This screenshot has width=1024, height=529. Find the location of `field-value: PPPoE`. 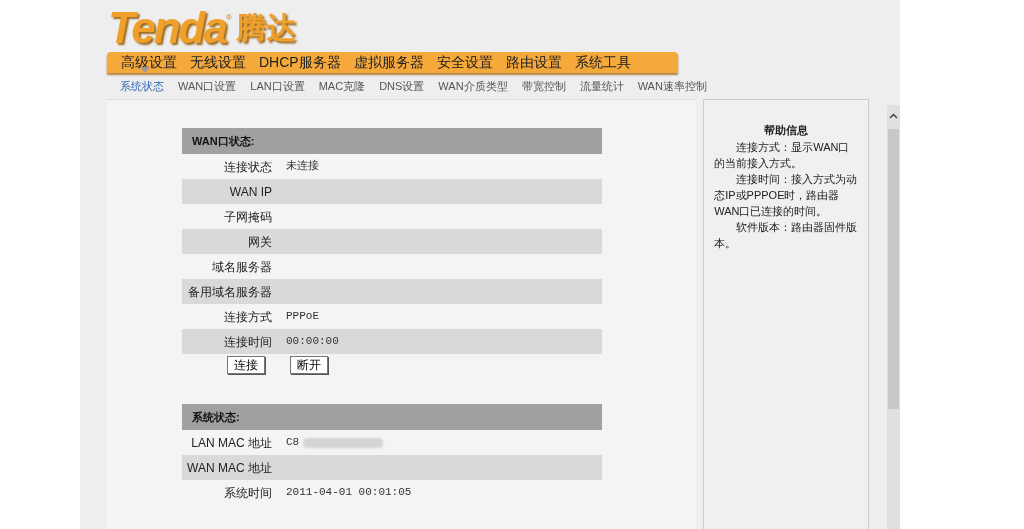

field-value: PPPoE is located at coordinates (302, 317).